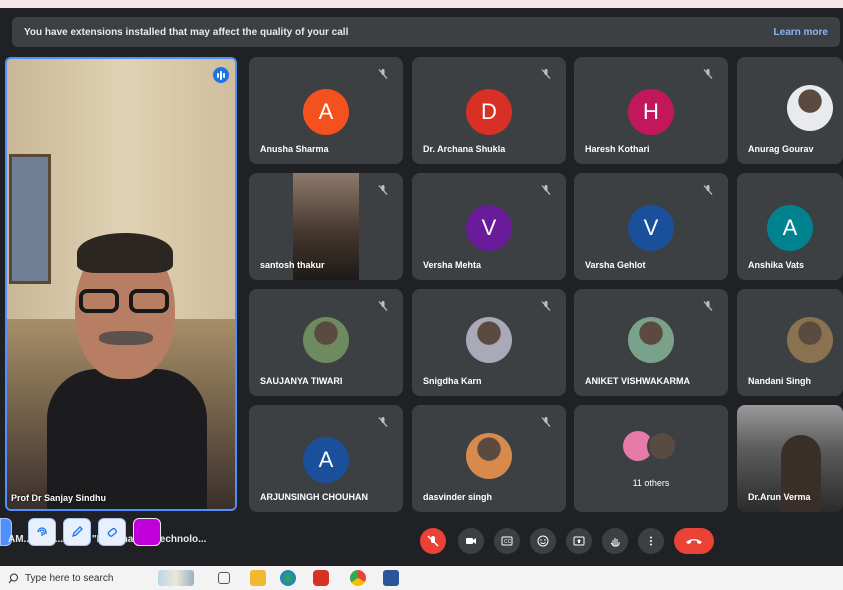  What do you see at coordinates (776, 265) in the screenshot?
I see `participant-name: Anshika Vats` at bounding box center [776, 265].